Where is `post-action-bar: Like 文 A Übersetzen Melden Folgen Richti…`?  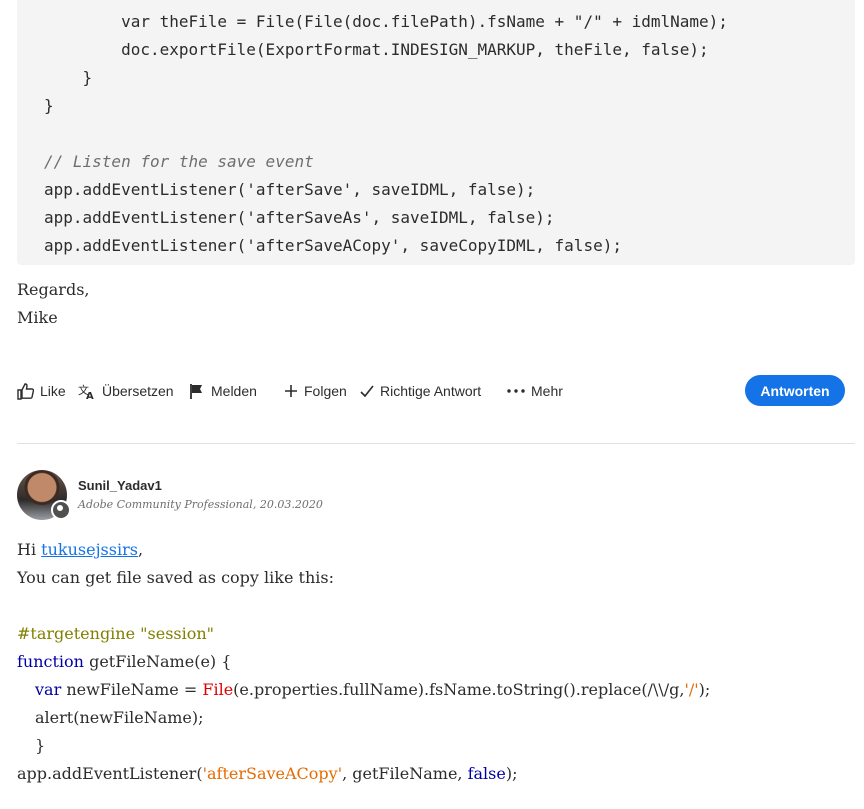 post-action-bar: Like 文 A Übersetzen Melden Folgen Richti… is located at coordinates (436, 391).